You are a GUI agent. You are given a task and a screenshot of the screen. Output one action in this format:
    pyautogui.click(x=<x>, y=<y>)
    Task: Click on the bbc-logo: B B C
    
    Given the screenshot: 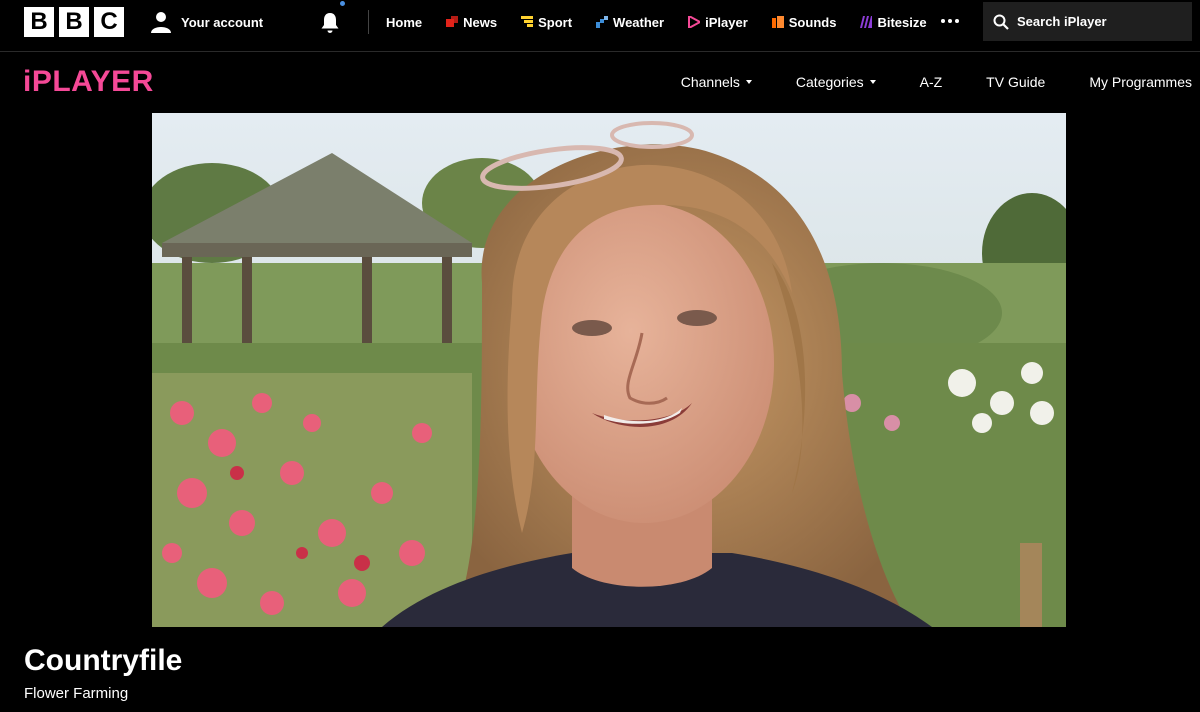 What is the action you would take?
    pyautogui.click(x=74, y=22)
    